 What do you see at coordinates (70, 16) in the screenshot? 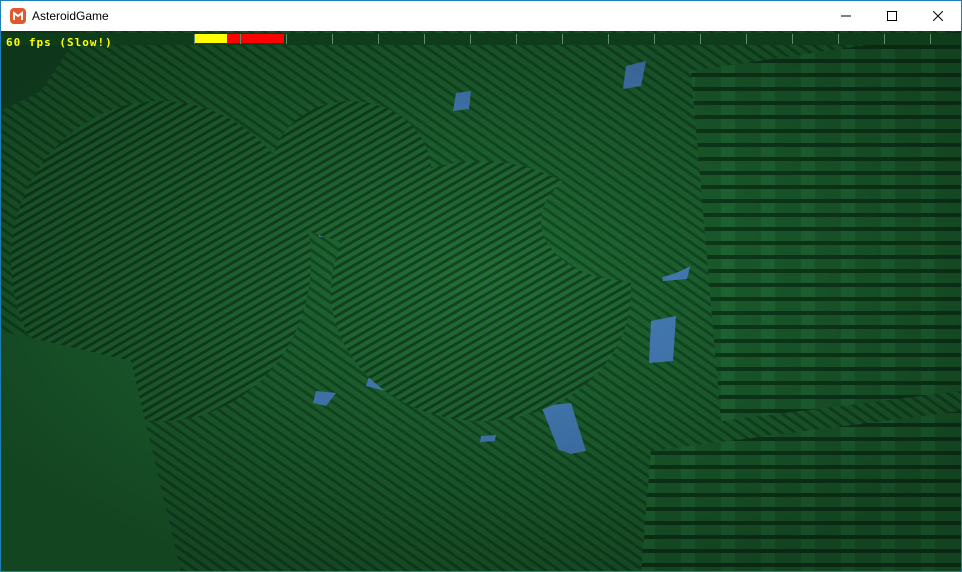
I see `window-title: AsteroidGame` at bounding box center [70, 16].